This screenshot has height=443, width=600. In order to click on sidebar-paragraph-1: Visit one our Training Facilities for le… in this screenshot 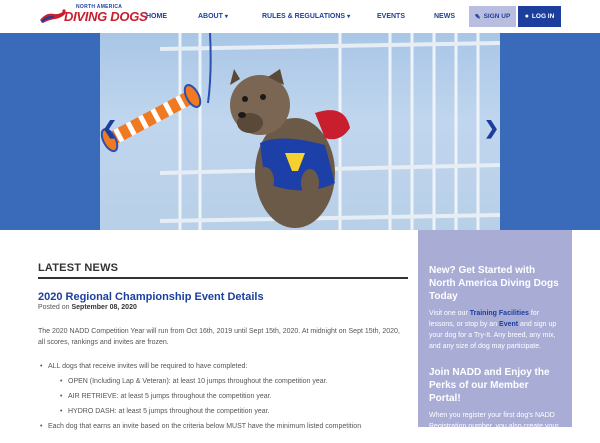, I will do `click(495, 330)`.